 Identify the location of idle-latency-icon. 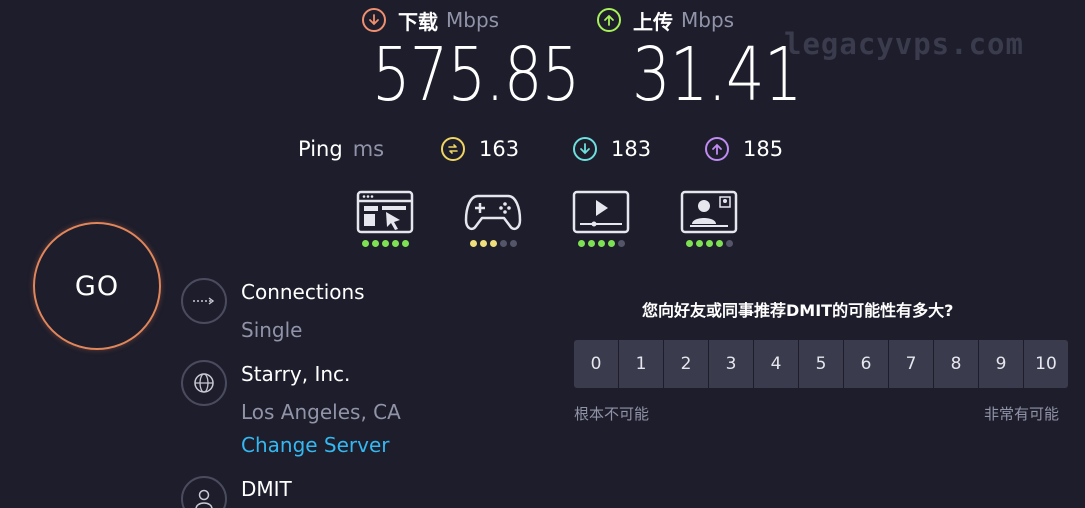
(453, 149).